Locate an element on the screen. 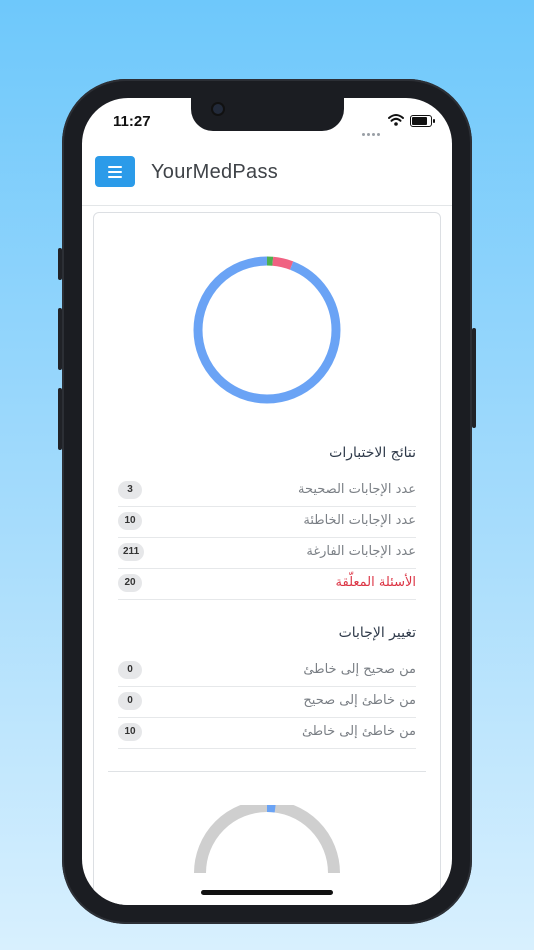  mute-switch is located at coordinates (60, 264).